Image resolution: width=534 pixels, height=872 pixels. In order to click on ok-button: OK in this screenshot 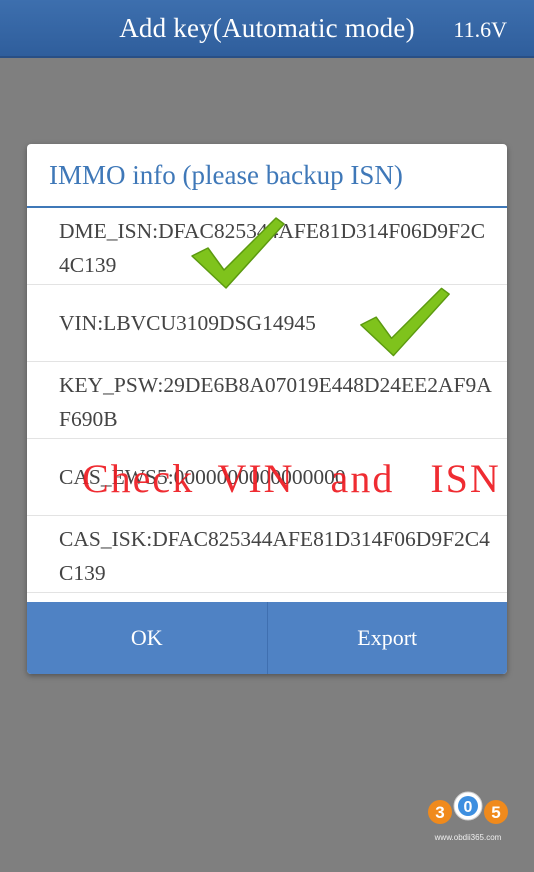, I will do `click(147, 638)`.